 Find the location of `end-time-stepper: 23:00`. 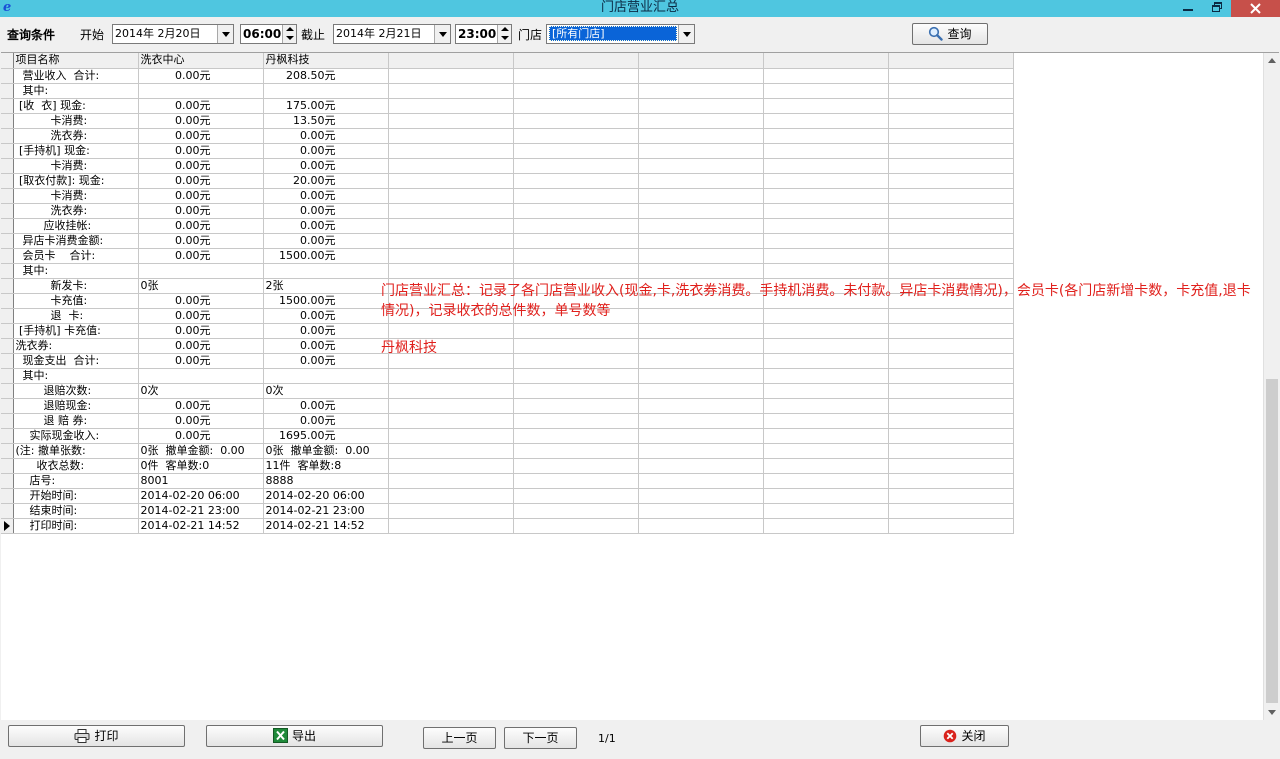

end-time-stepper: 23:00 is located at coordinates (483, 34).